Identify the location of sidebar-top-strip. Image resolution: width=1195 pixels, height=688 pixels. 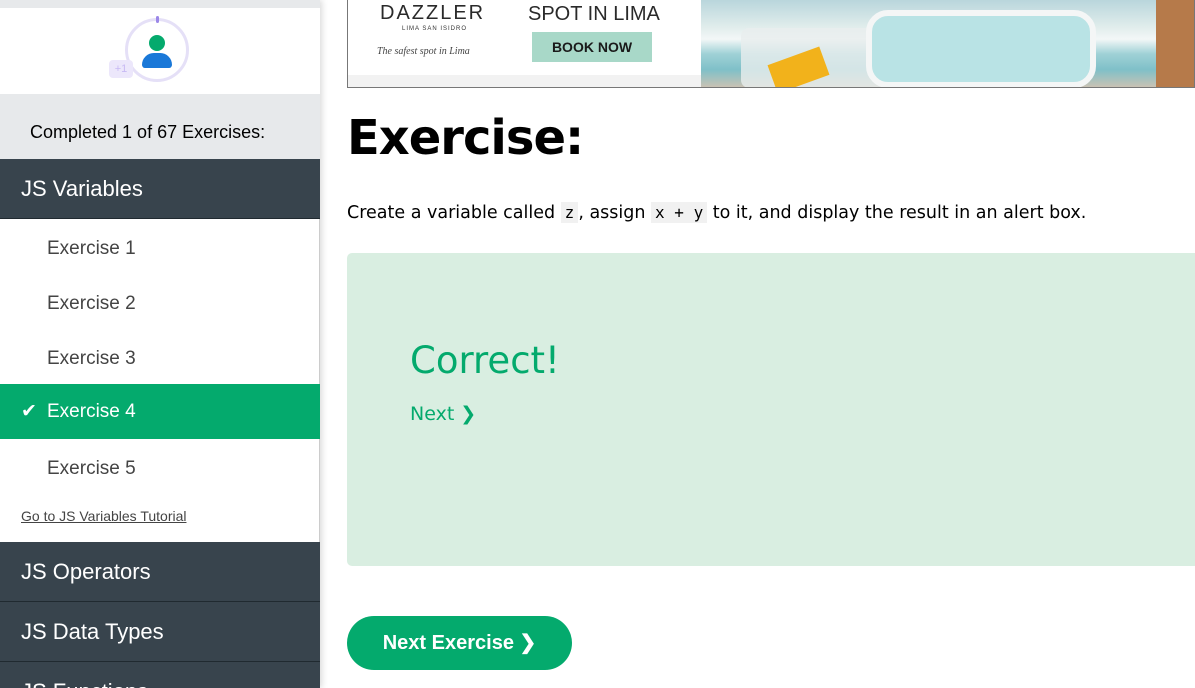
(160, 4).